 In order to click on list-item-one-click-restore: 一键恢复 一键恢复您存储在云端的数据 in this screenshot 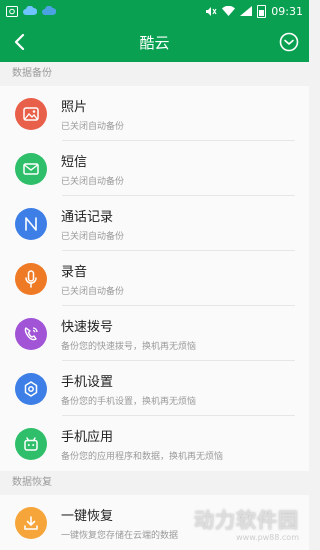, I will do `click(154, 522)`.